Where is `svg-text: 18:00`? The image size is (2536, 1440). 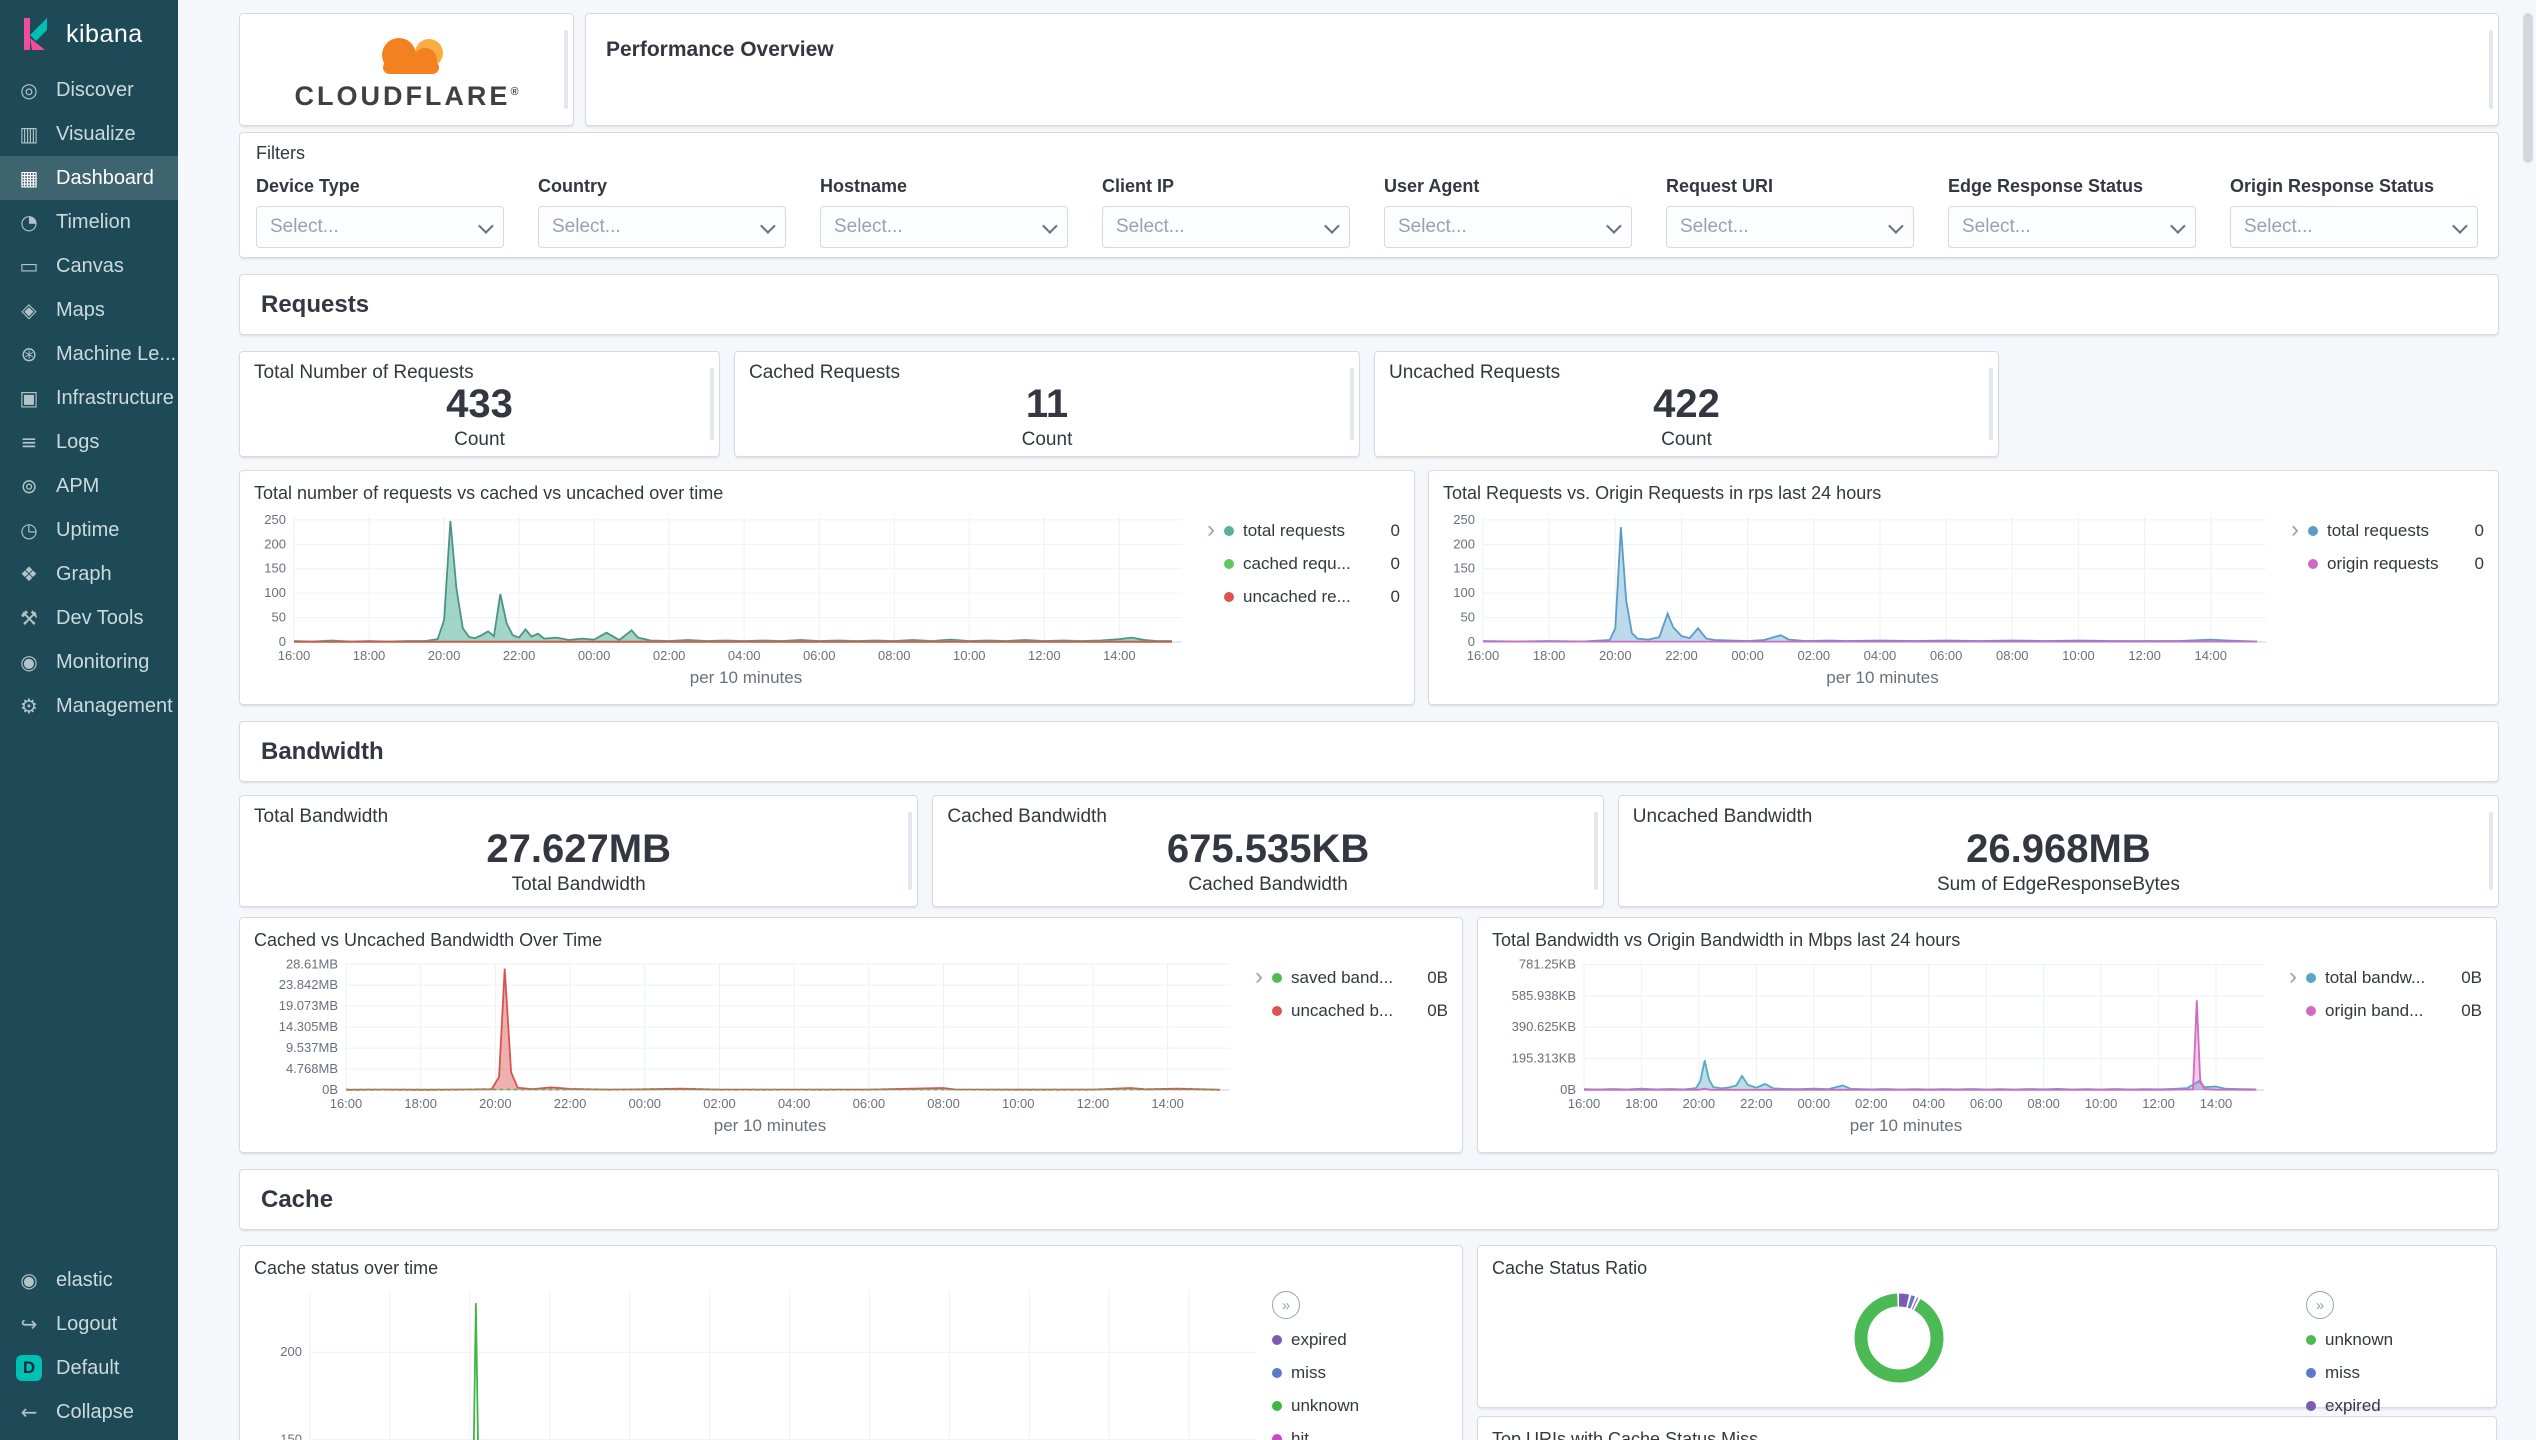 svg-text: 18:00 is located at coordinates (1641, 1103).